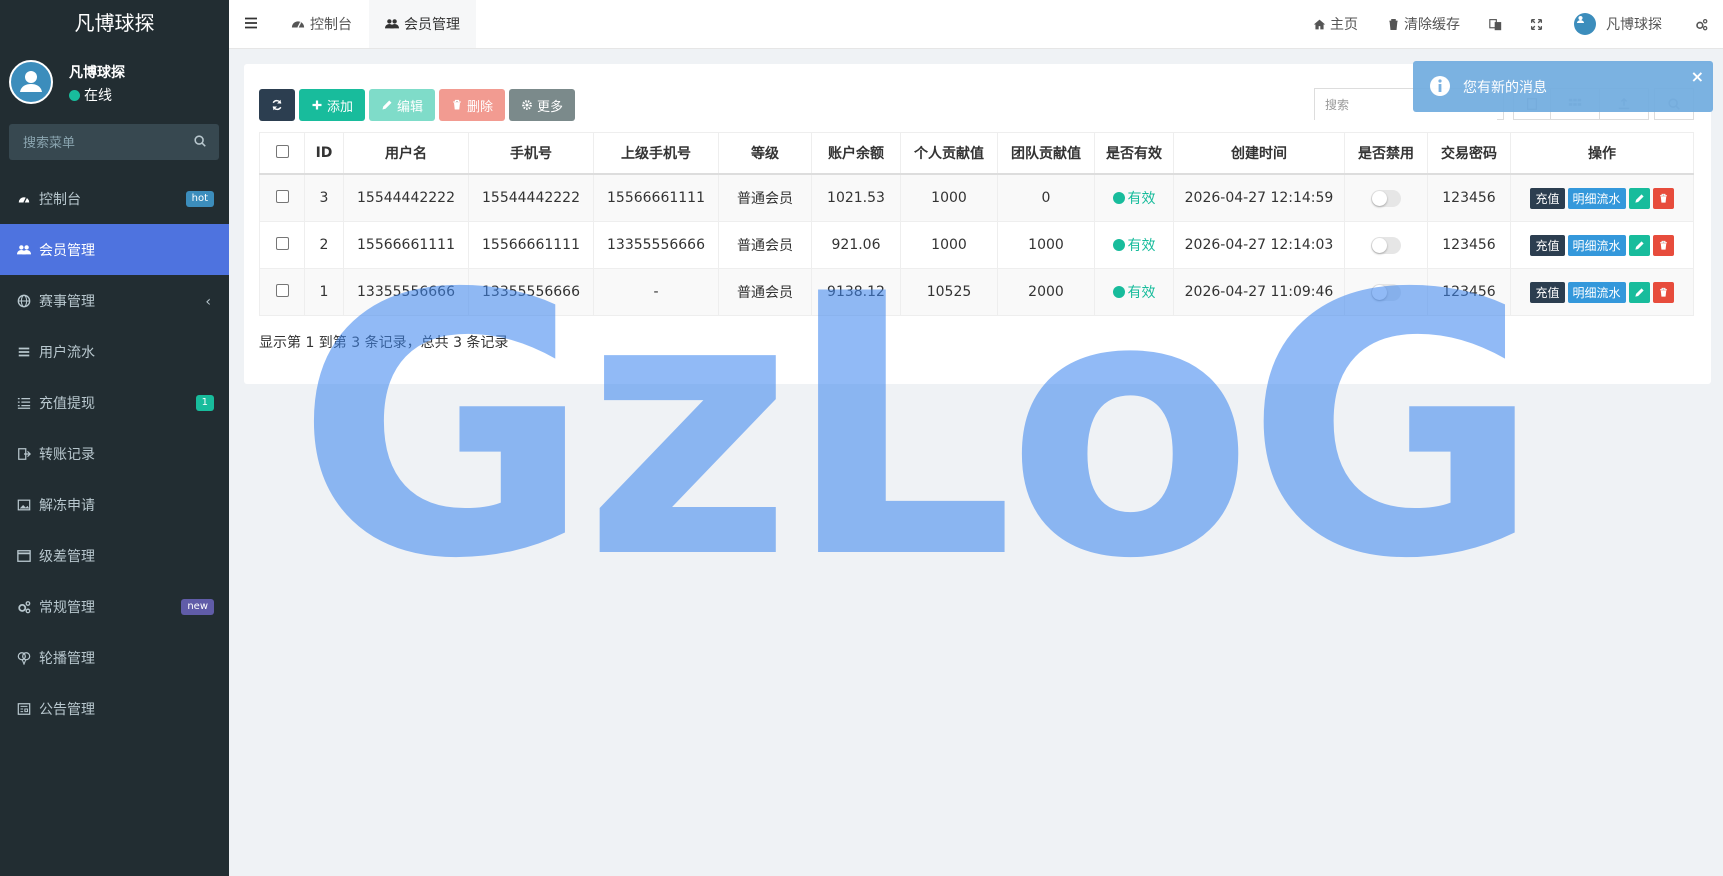 The image size is (1723, 876). Describe the element at coordinates (1379, 245) in the screenshot. I see `toggle-knob` at that location.